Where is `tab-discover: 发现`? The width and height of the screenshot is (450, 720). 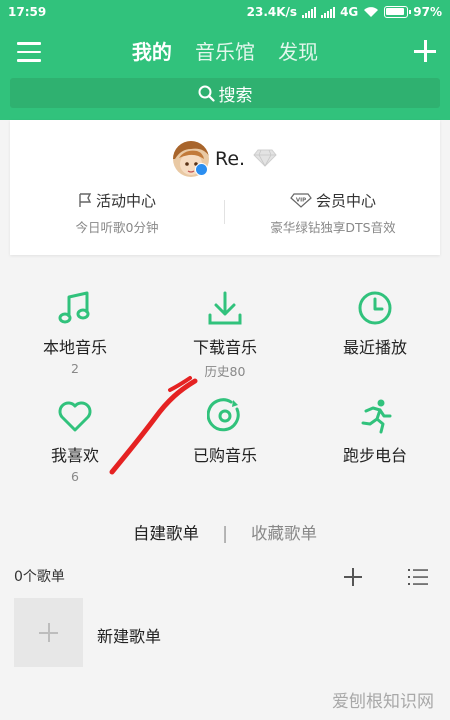
tab-discover: 发现 is located at coordinates (298, 50).